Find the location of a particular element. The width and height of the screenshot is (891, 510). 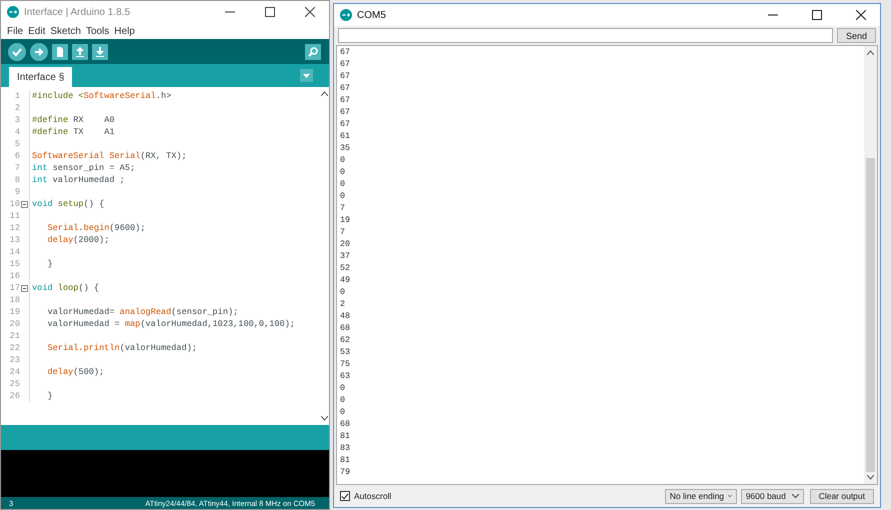

line-number: 2 is located at coordinates (17, 108).